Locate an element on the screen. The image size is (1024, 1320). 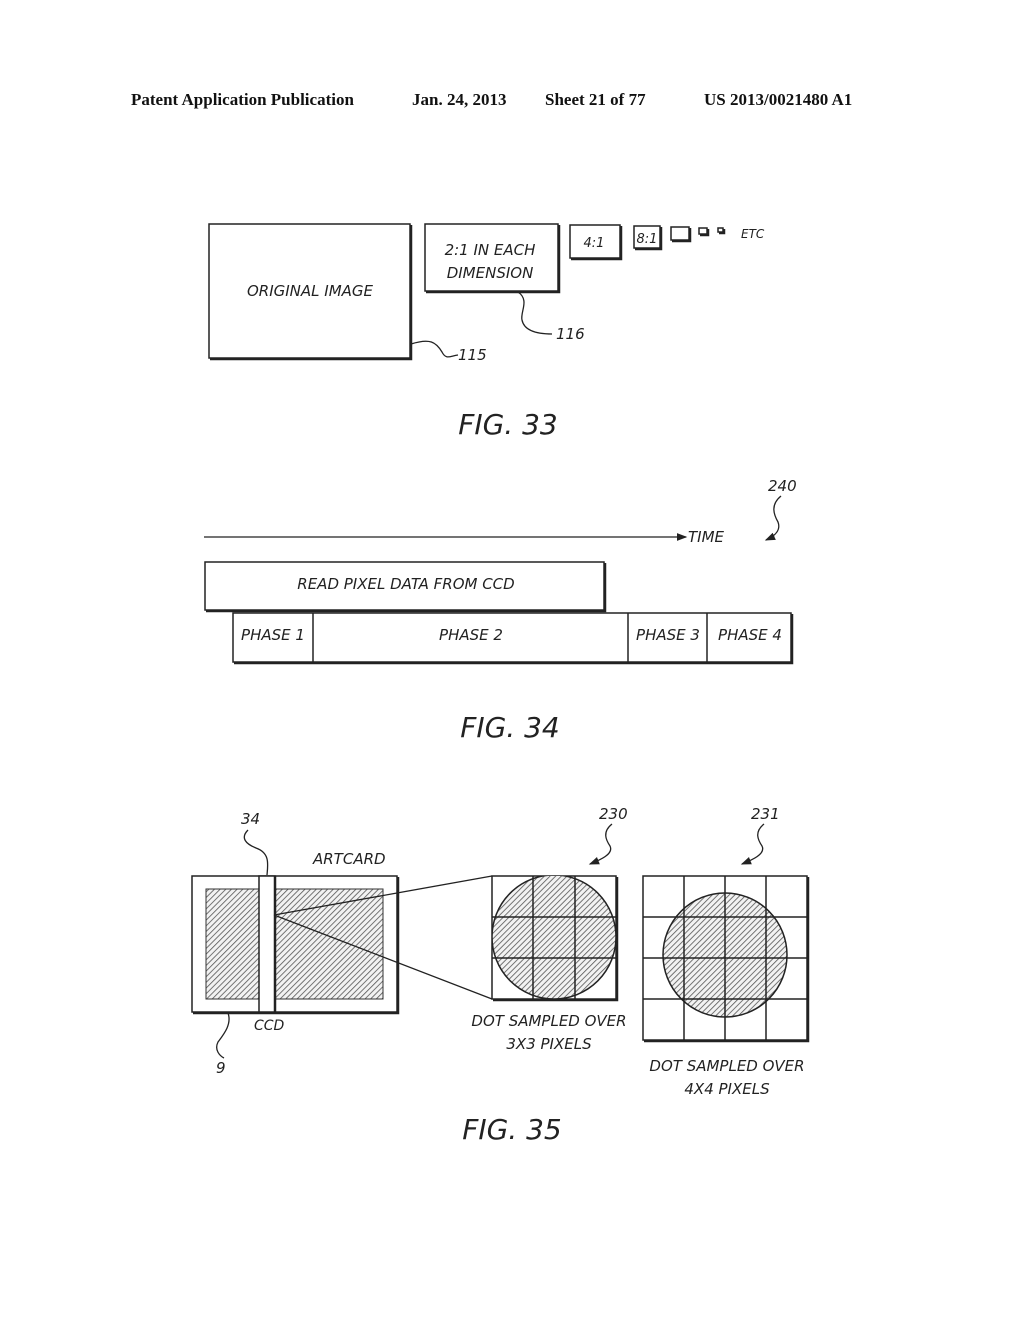
read-pixel-data-bar: READ PIXEL DATA FROM CCD is located at coordinates (405, 587).